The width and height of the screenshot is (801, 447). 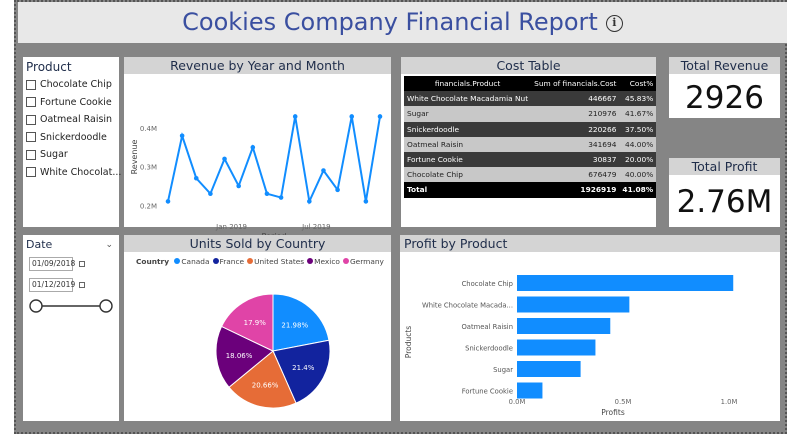 I want to click on category-label: Snickerdoodle, so click(x=489, y=349).